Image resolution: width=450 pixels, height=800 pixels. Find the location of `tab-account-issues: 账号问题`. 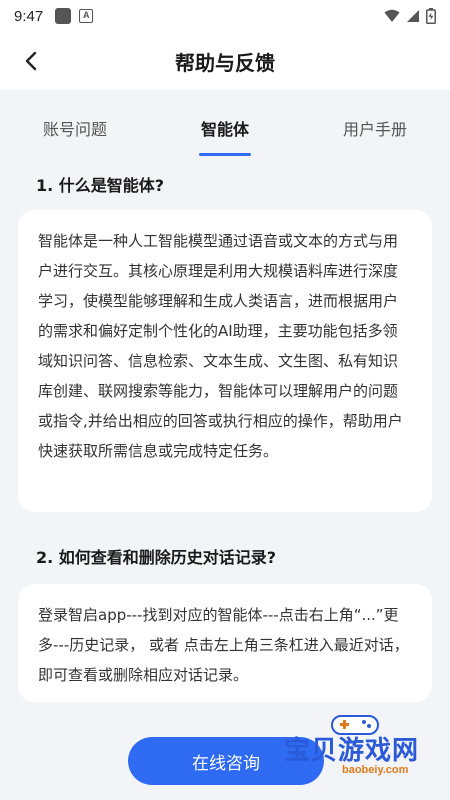

tab-account-issues: 账号问题 is located at coordinates (75, 124).